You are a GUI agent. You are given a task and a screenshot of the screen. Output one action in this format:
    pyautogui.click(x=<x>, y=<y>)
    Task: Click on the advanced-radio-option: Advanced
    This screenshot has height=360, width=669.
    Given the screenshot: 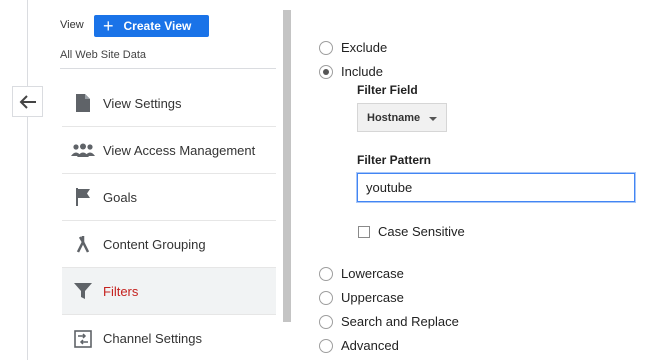 What is the action you would take?
    pyautogui.click(x=359, y=345)
    